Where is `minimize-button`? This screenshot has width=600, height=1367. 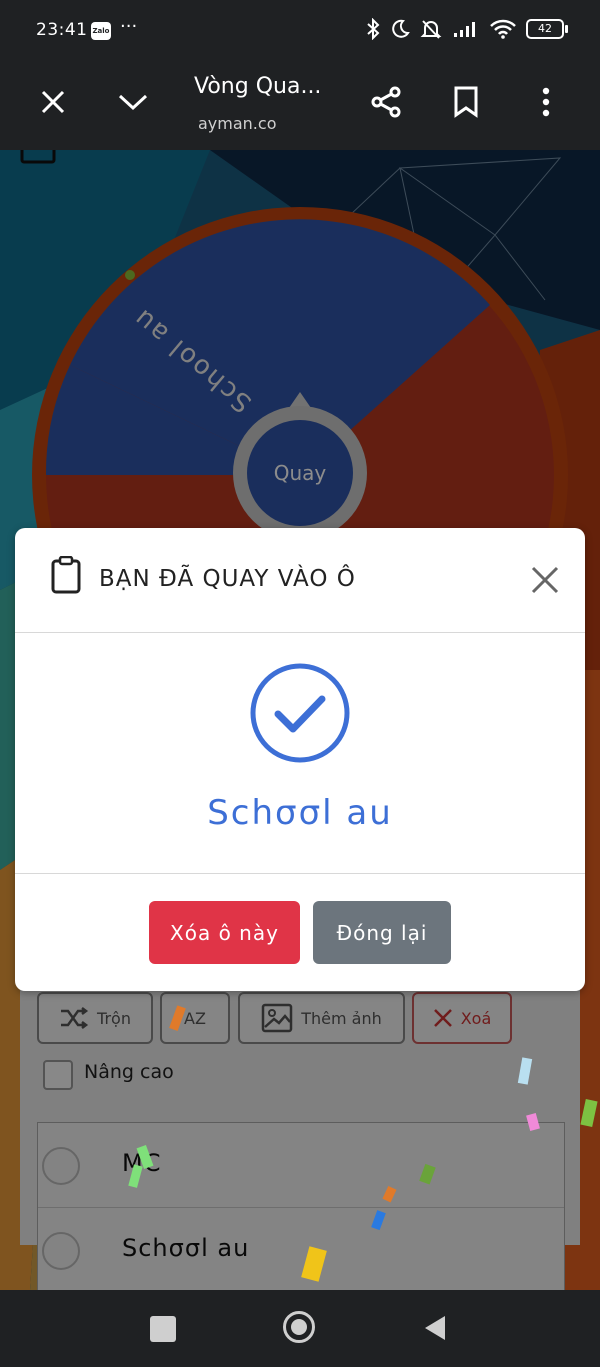 minimize-button is located at coordinates (133, 102).